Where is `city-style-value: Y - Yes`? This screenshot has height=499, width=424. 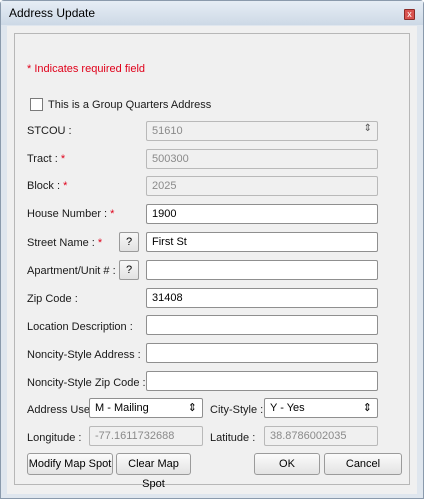
city-style-value: Y - Yes is located at coordinates (287, 408).